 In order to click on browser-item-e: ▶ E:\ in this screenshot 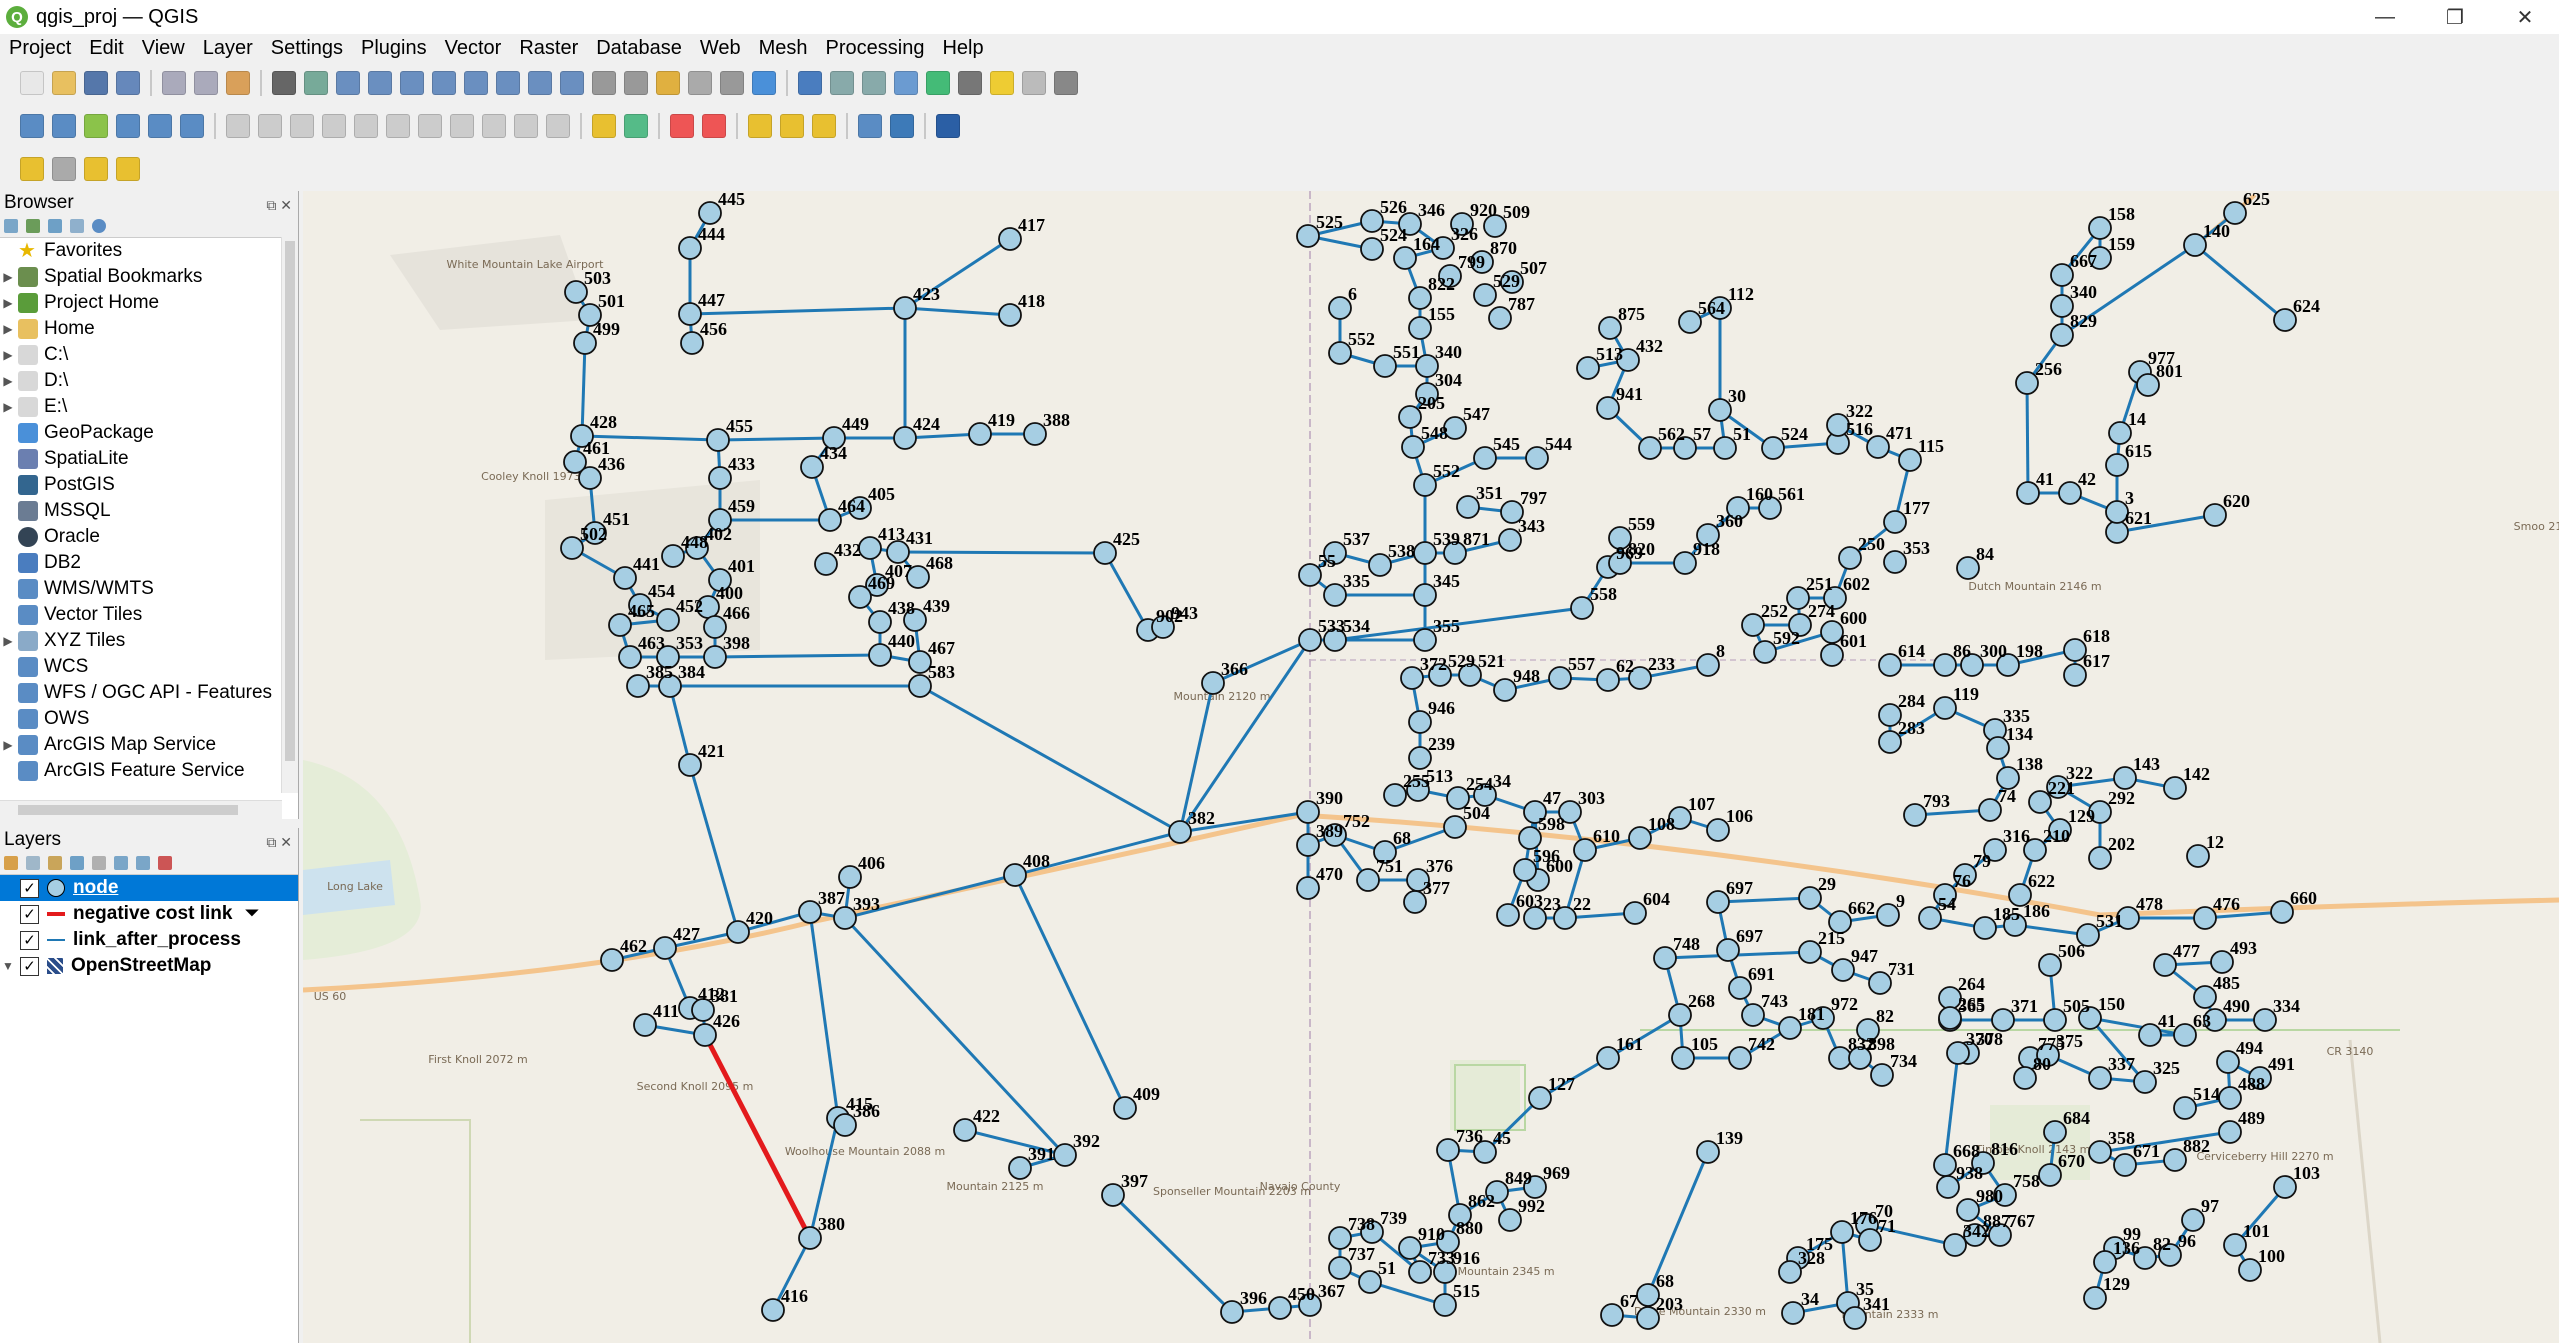, I will do `click(149, 407)`.